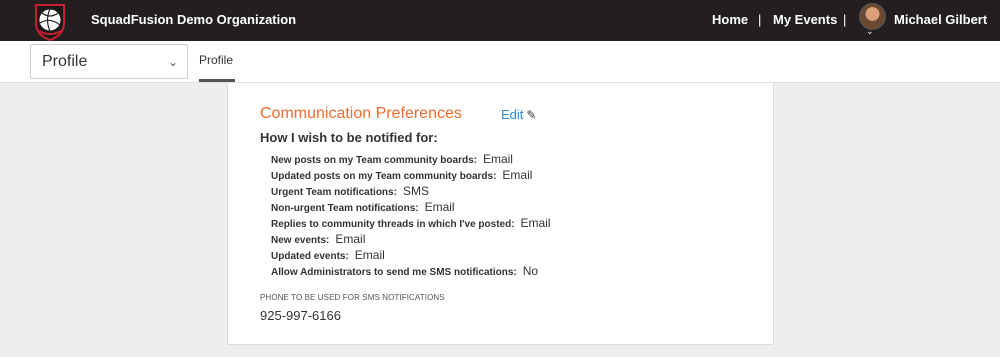  I want to click on pencil-icon: ✎, so click(531, 115).